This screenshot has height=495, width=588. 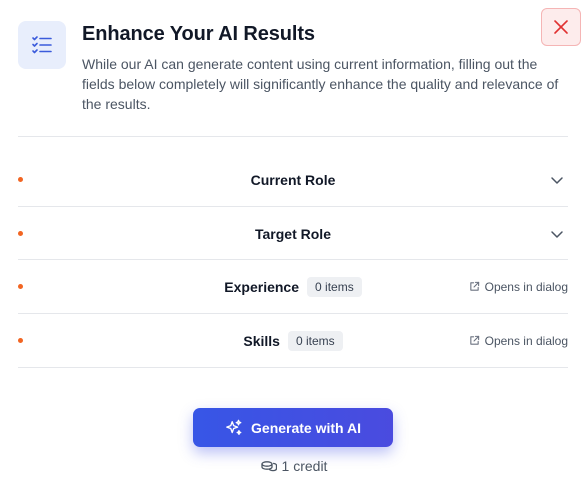 What do you see at coordinates (268, 466) in the screenshot?
I see `coins-icon` at bounding box center [268, 466].